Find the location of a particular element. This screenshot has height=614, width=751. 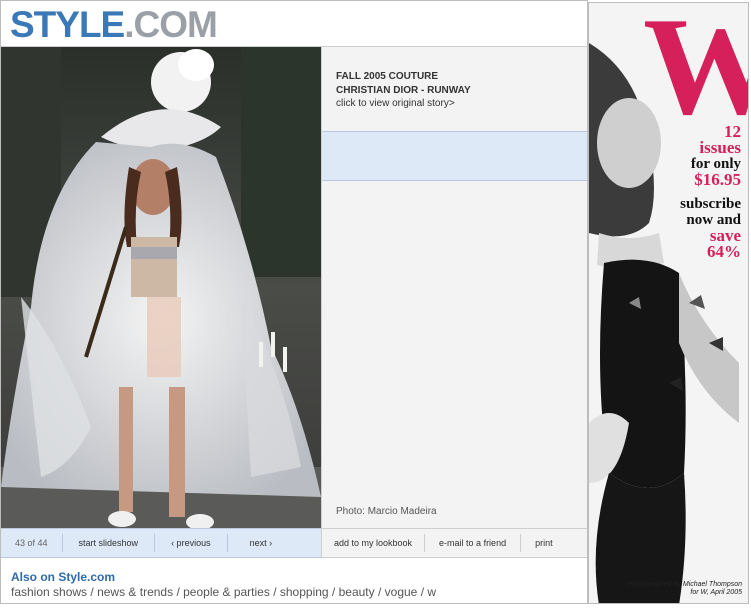

ad-line-subscribe: subscribe is located at coordinates (710, 204).